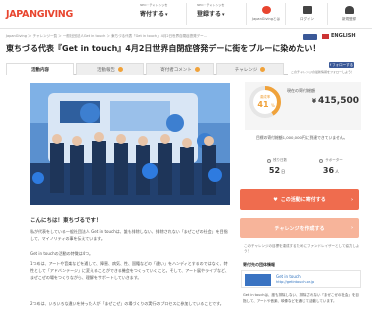  I want to click on lock-icon, so click(307, 10).